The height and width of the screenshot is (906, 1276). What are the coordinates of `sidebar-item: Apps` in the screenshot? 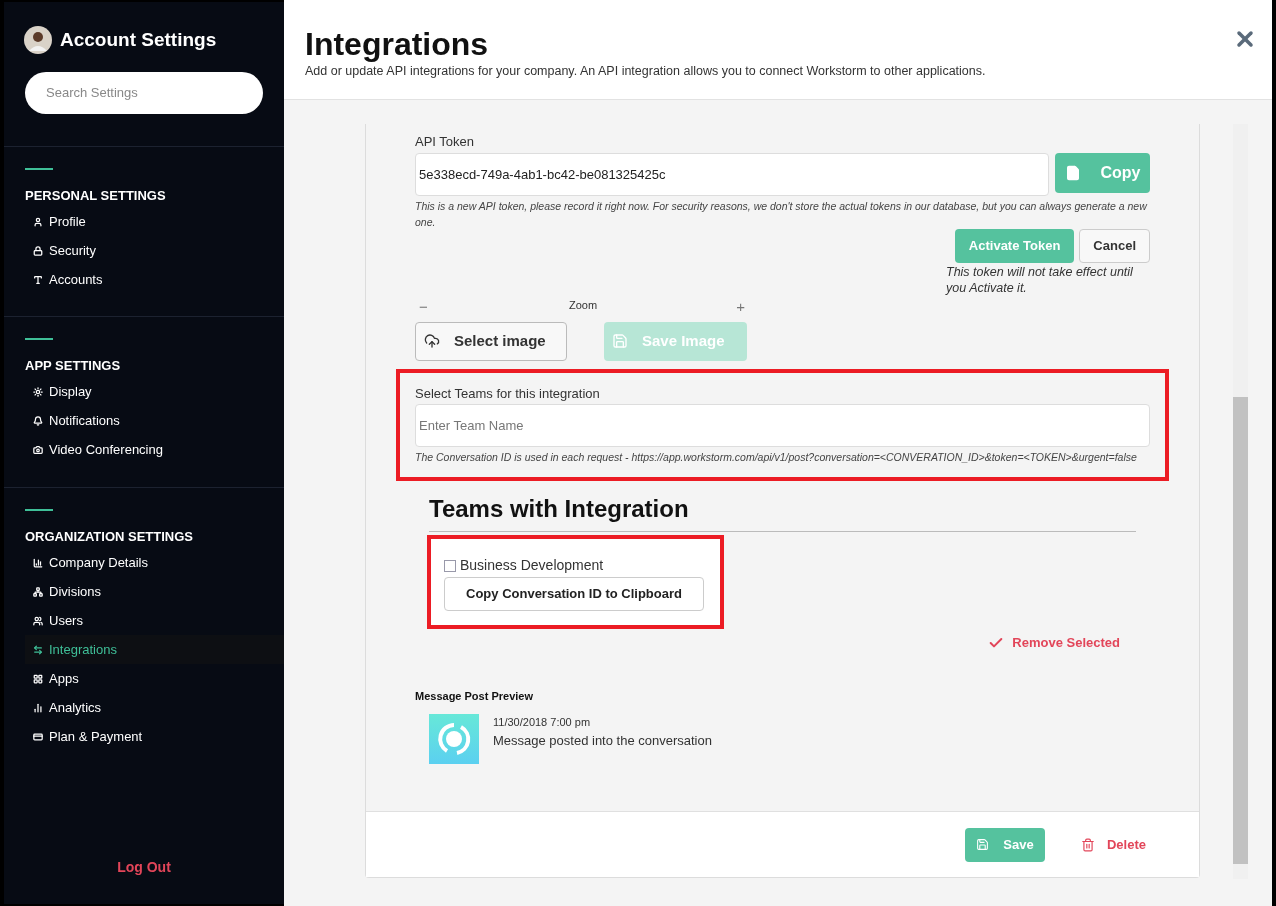 It's located at (154, 678).